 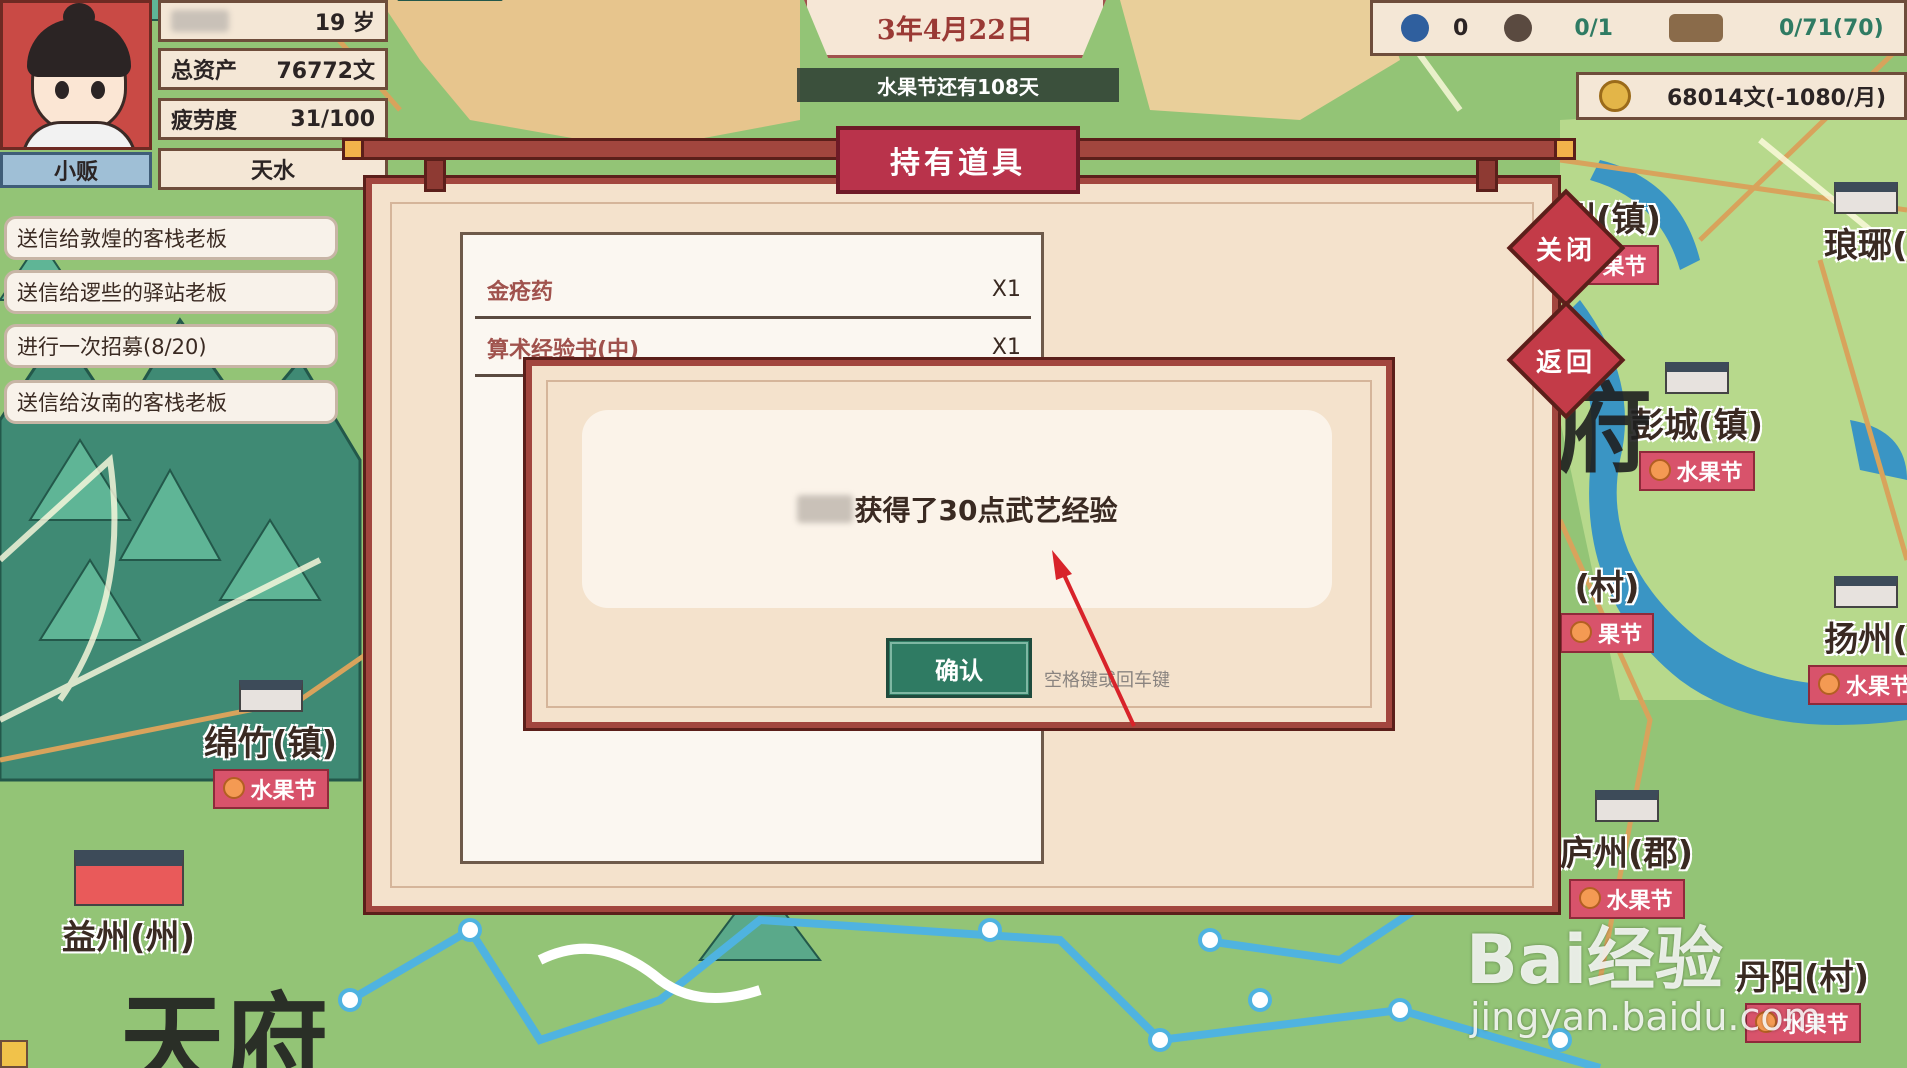 I want to click on resource-1-value: 0, so click(x=1461, y=28).